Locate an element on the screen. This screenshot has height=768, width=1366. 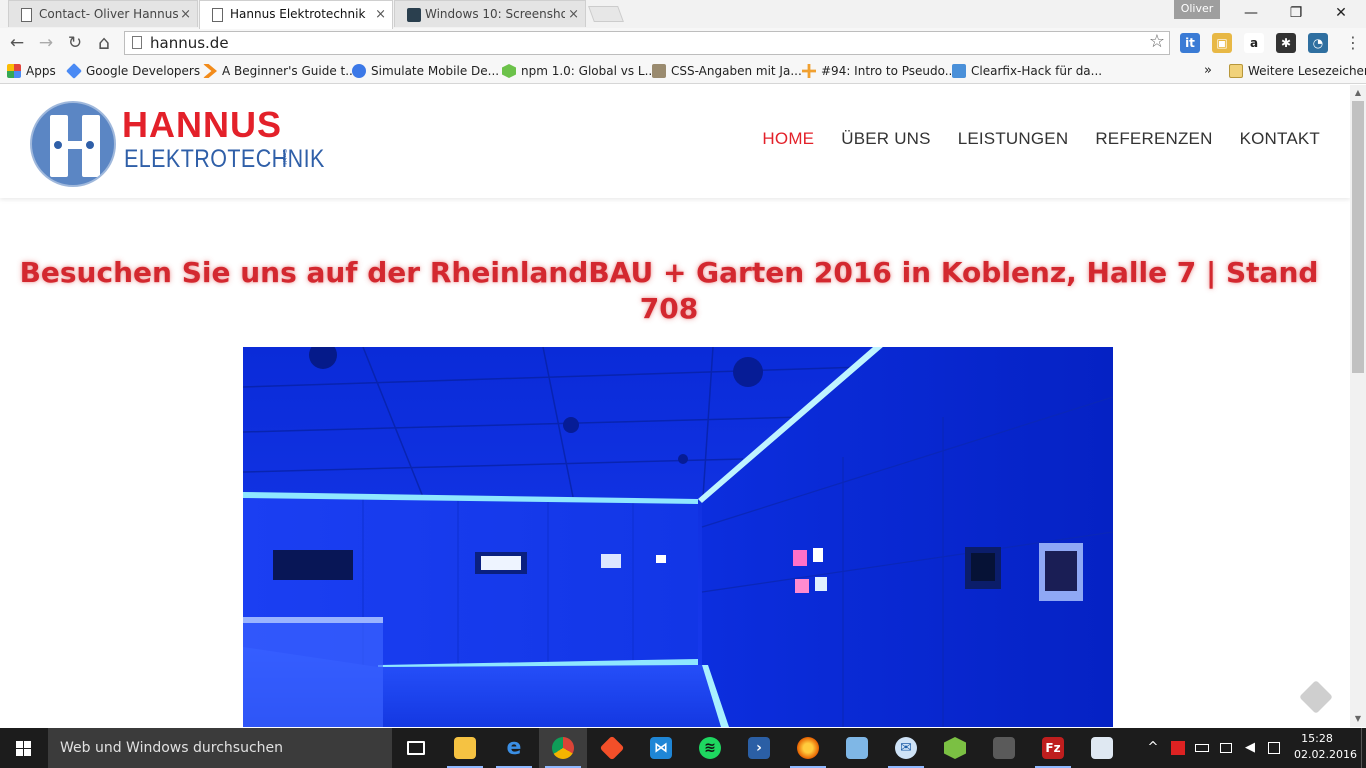
nav-kontakt: KONTAKT is located at coordinates (1280, 139).